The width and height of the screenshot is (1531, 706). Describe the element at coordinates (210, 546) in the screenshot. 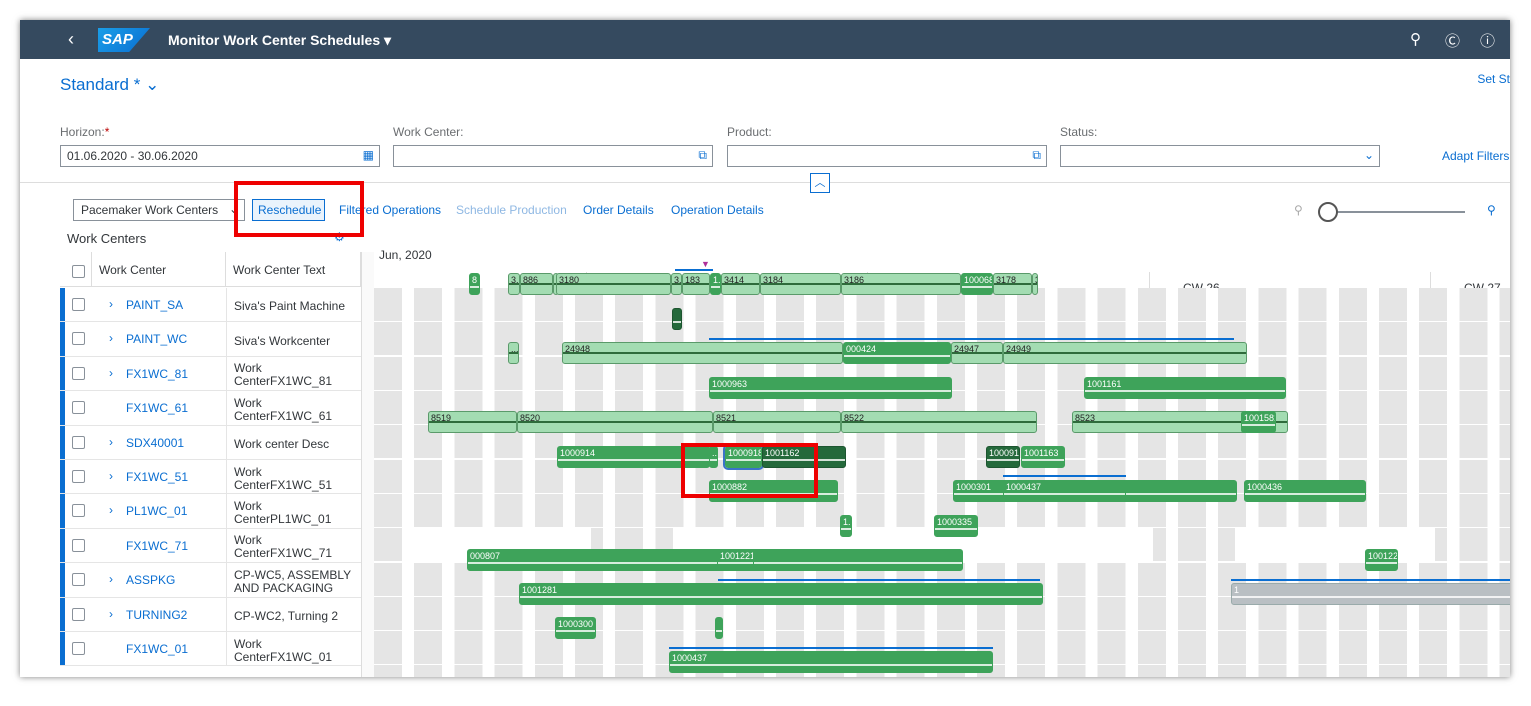

I see `table-row: FX1WC_71 Work CenterFX1WC_71` at that location.